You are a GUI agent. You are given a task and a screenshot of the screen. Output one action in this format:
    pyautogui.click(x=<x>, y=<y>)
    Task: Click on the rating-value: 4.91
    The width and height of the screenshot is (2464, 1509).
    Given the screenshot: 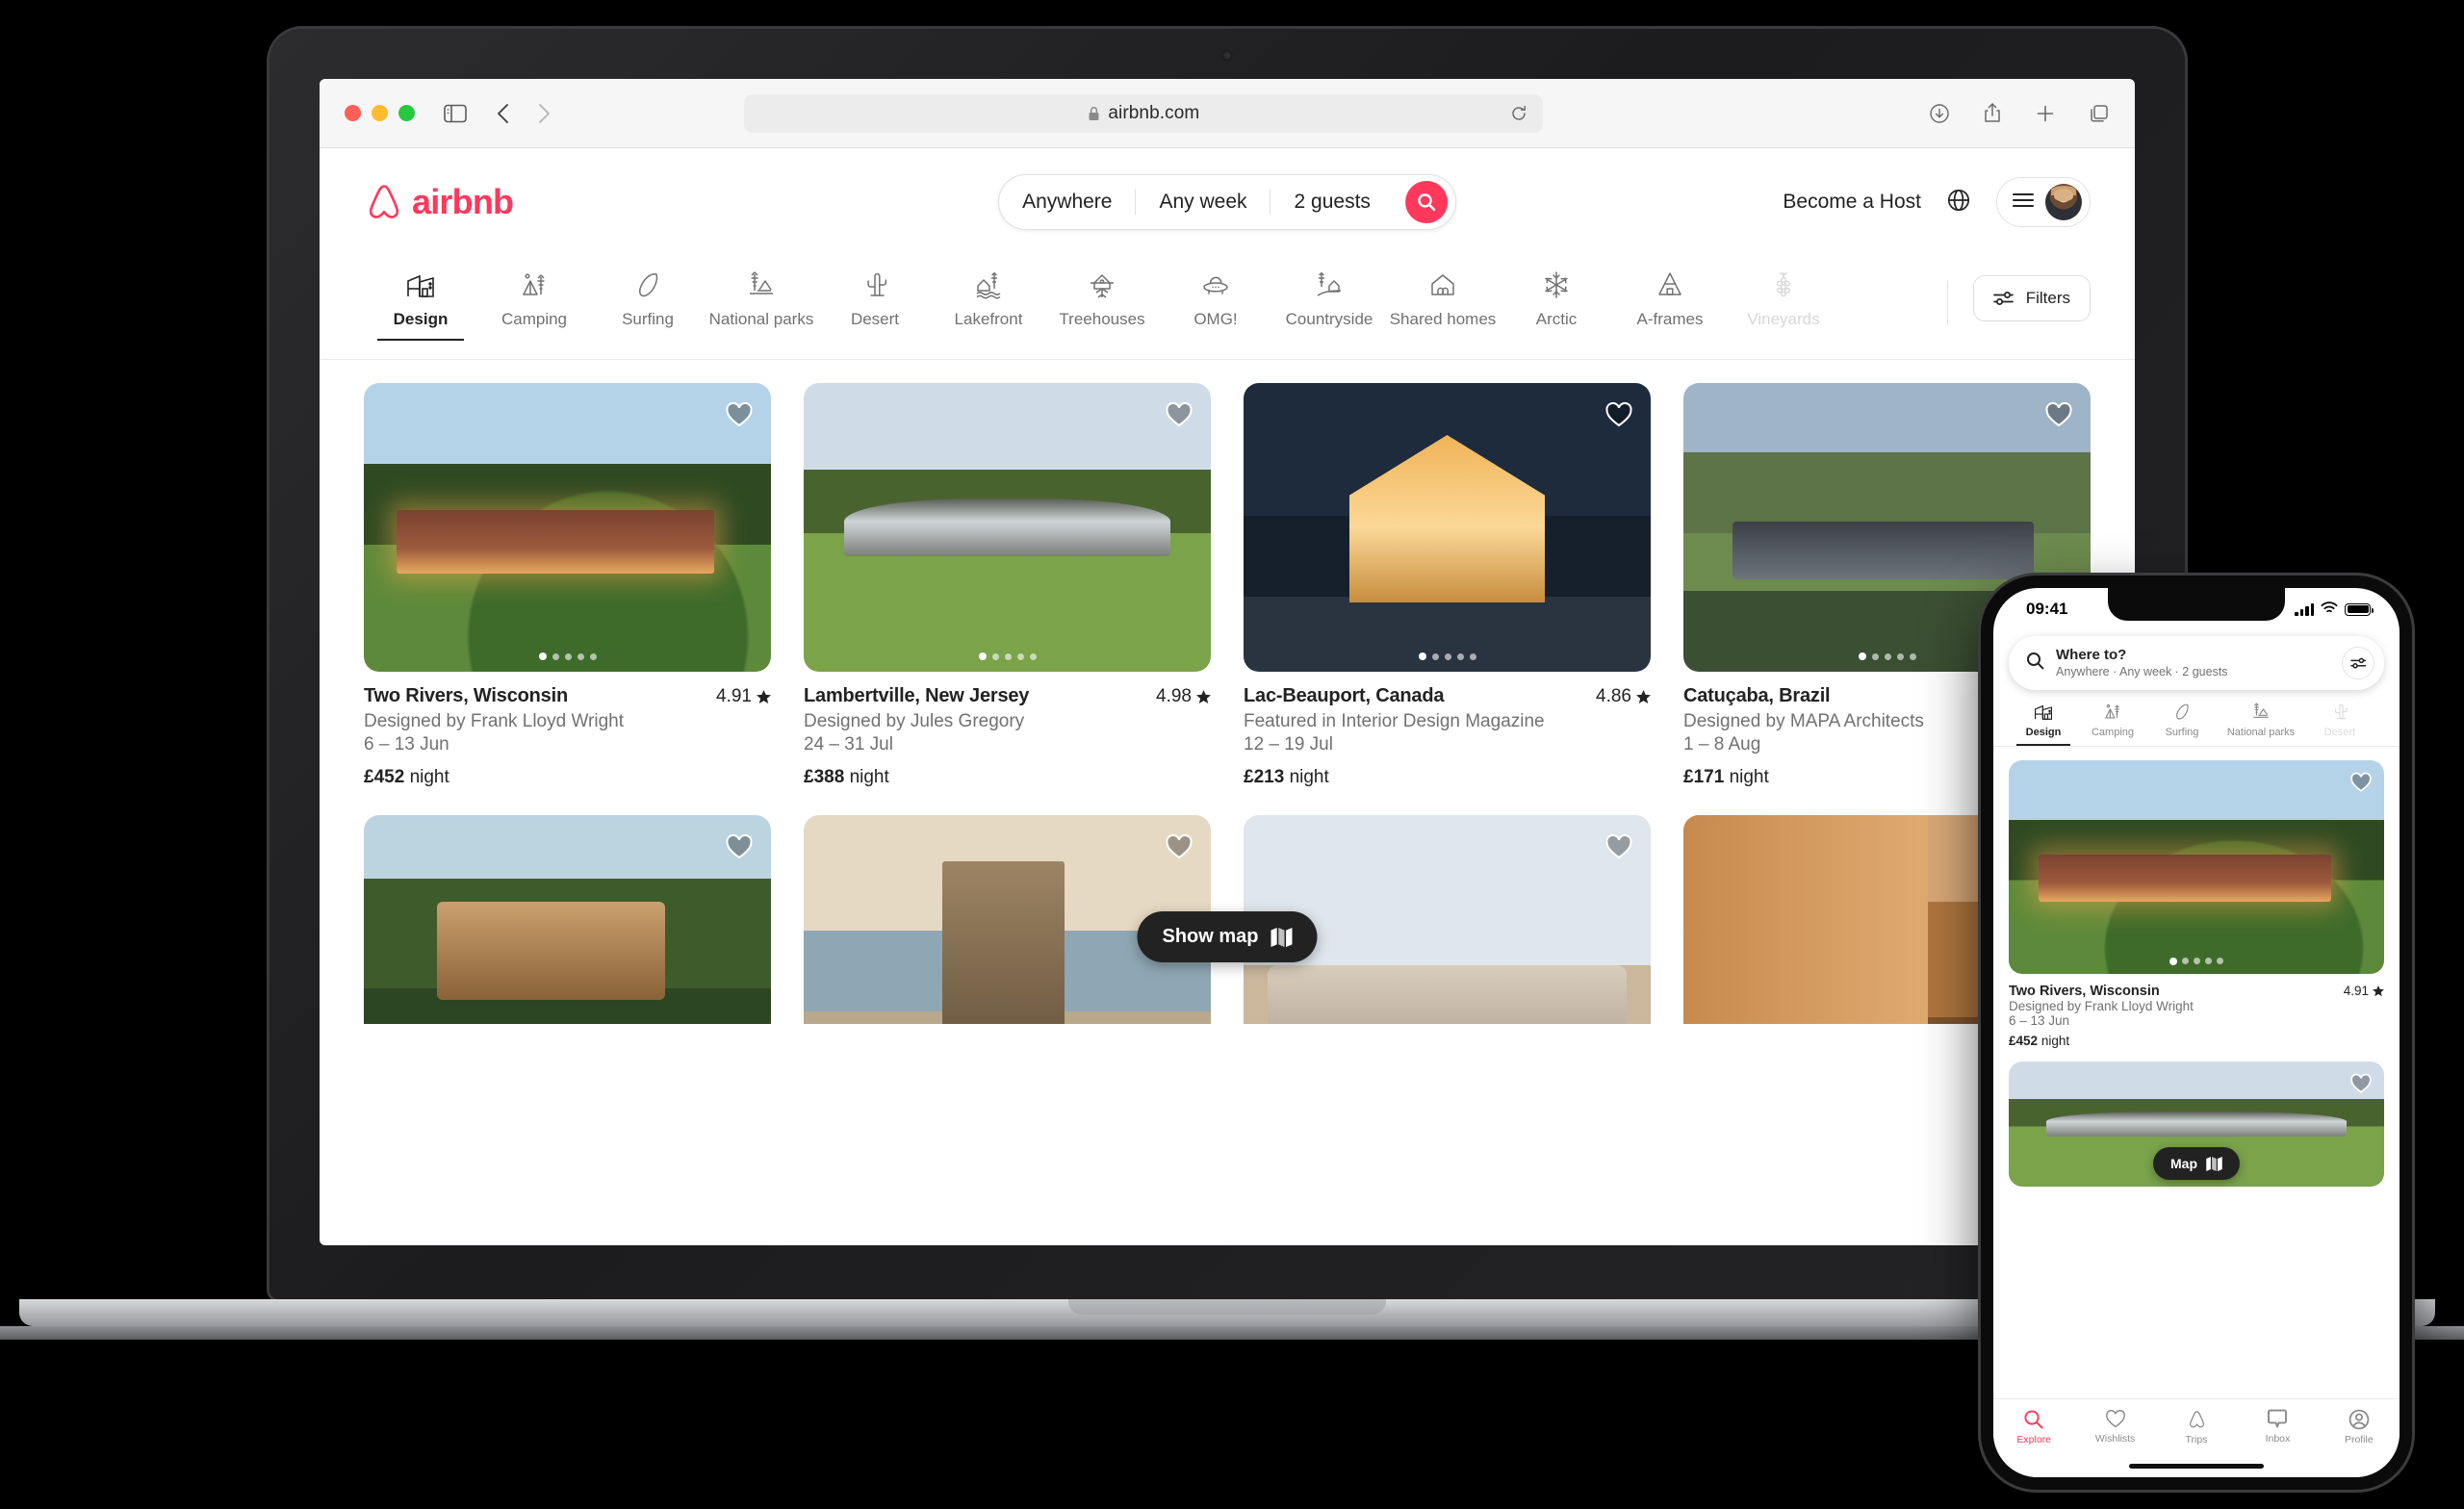 What is the action you would take?
    pyautogui.click(x=2356, y=991)
    